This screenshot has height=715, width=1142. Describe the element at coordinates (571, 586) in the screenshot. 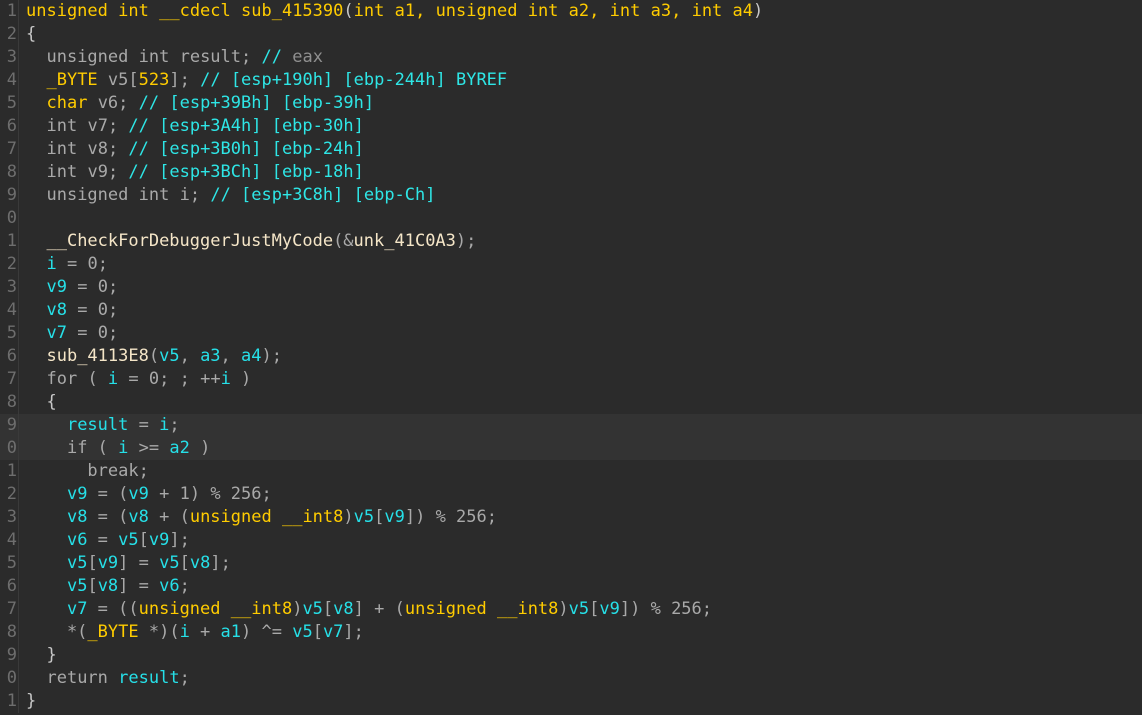

I see `code-line: 6 v5[v8] = v6;` at that location.